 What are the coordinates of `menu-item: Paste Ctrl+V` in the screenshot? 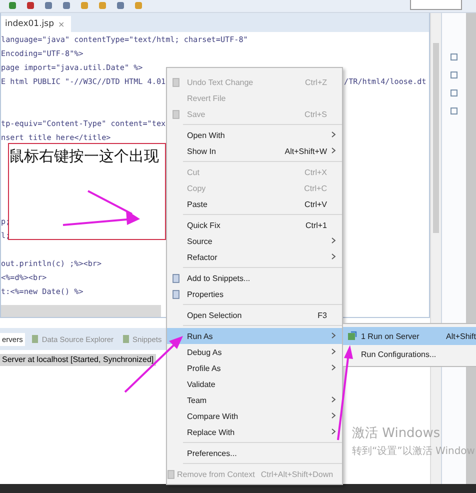 It's located at (254, 204).